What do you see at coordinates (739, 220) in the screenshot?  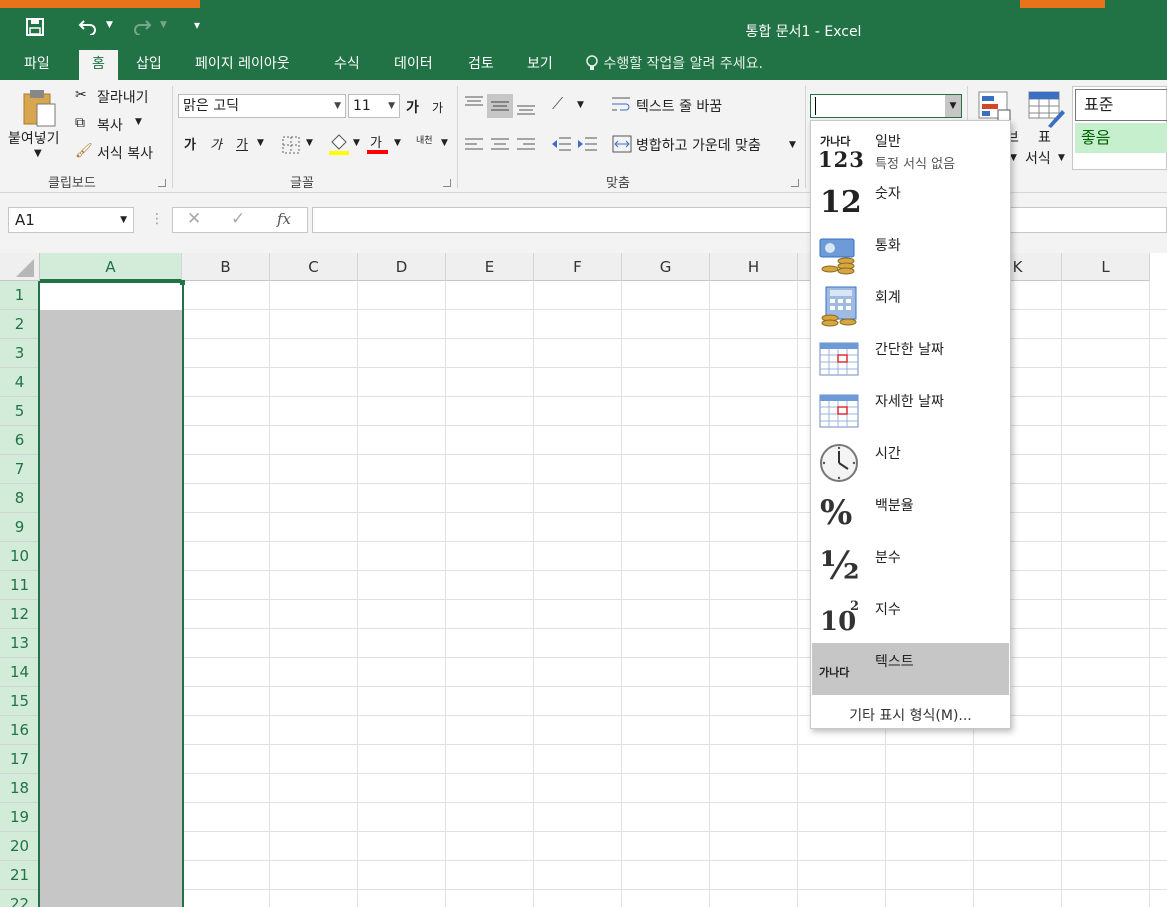 I see `formula-input` at bounding box center [739, 220].